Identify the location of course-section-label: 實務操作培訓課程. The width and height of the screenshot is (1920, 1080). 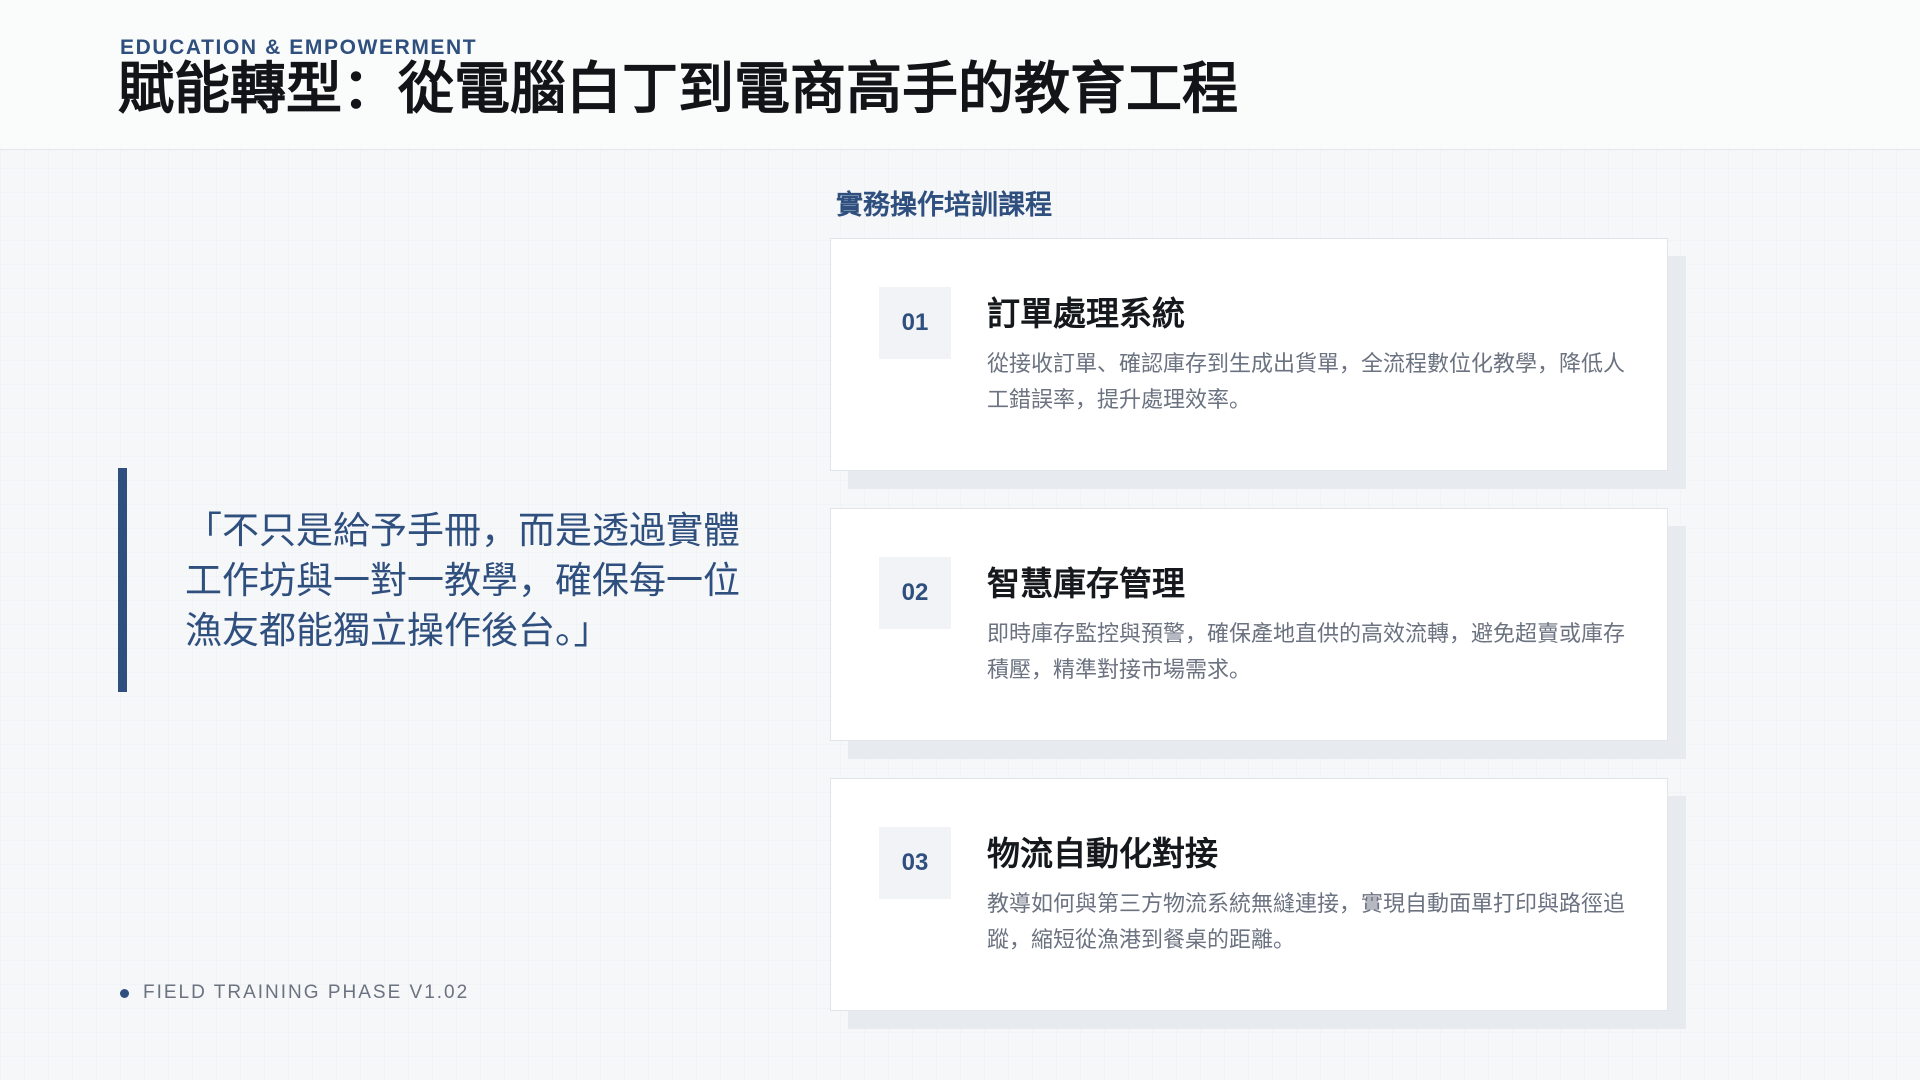
(944, 205).